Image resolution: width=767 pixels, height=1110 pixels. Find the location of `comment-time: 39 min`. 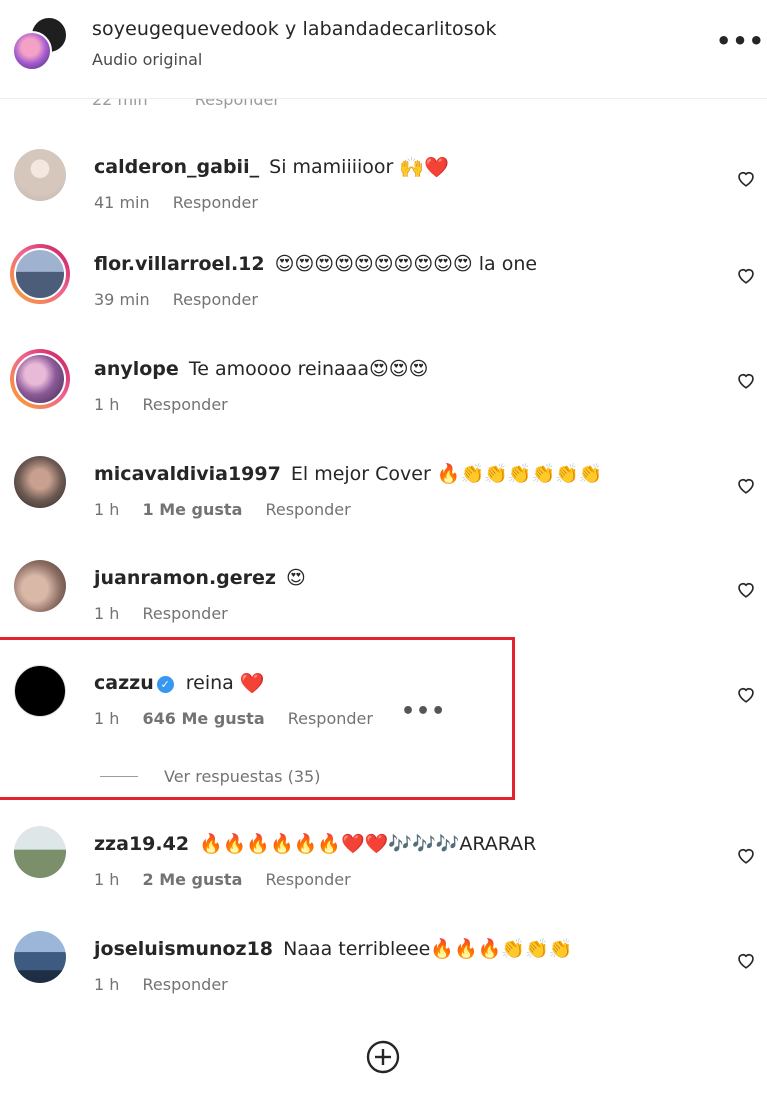

comment-time: 39 min is located at coordinates (122, 299).